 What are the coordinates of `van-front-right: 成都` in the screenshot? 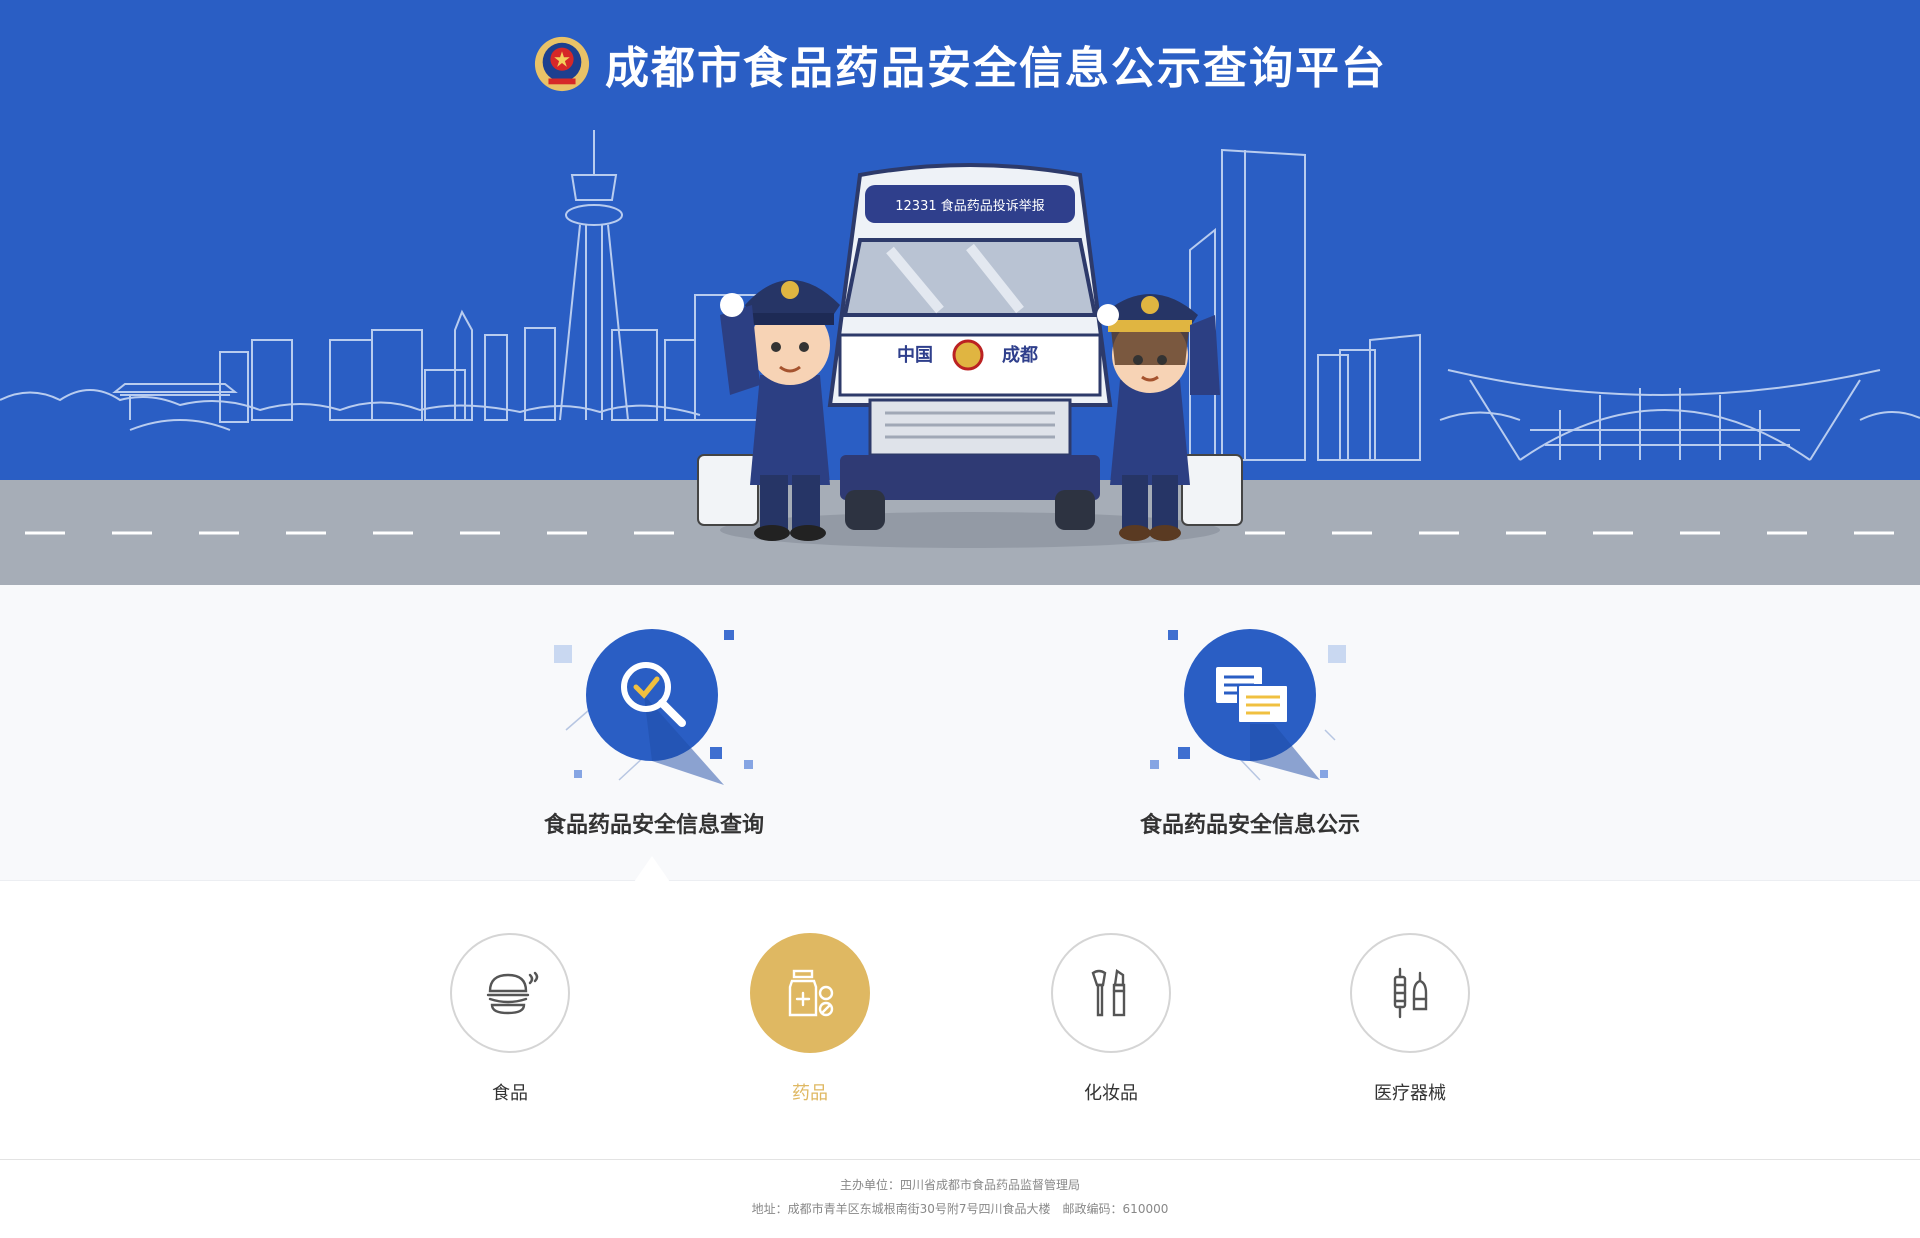 It's located at (1020, 355).